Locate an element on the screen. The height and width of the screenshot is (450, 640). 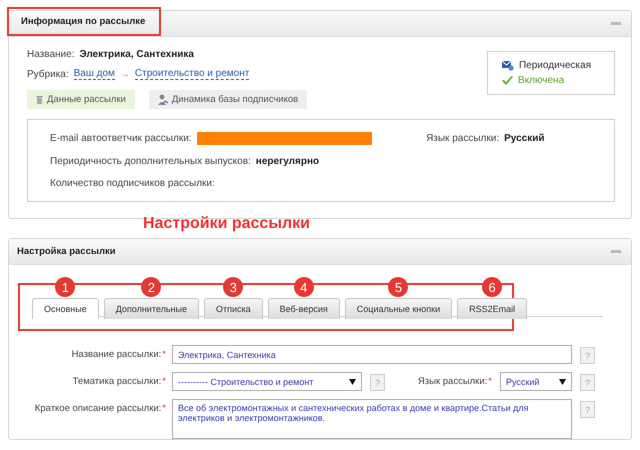
field-label: Язык рассылки: is located at coordinates (463, 138).